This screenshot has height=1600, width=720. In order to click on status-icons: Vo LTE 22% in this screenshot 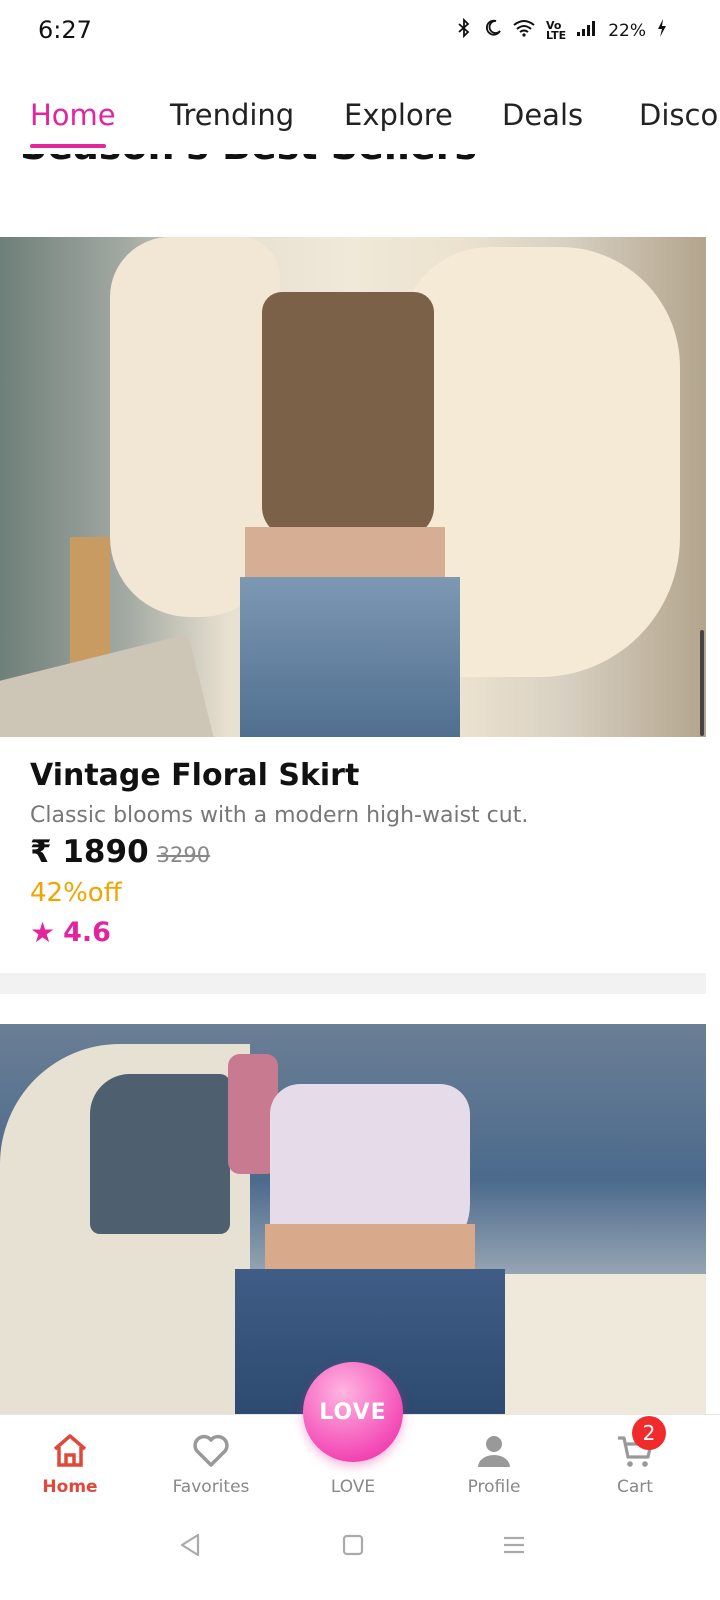, I will do `click(561, 30)`.